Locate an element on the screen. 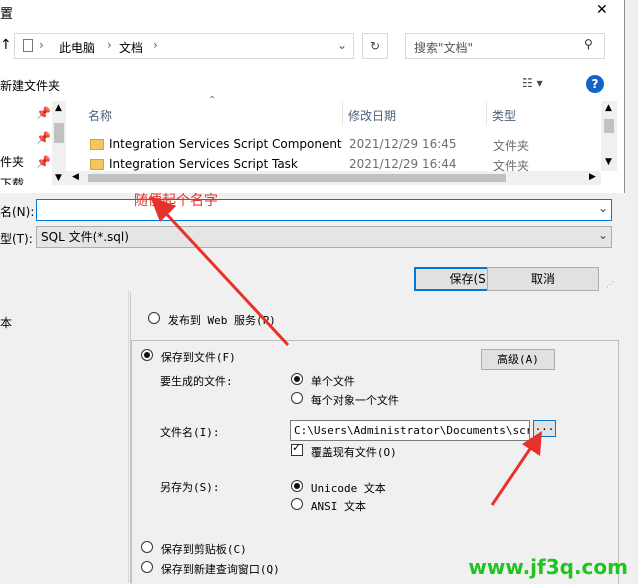  arrow-to-browse is located at coordinates (513, 474).